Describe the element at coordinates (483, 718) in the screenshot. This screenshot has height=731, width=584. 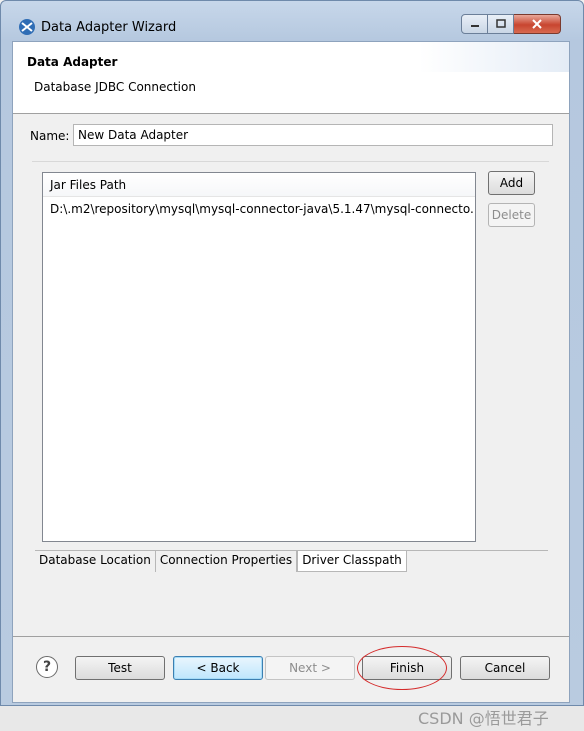
I see `watermark: CSDN @悟世君子` at that location.